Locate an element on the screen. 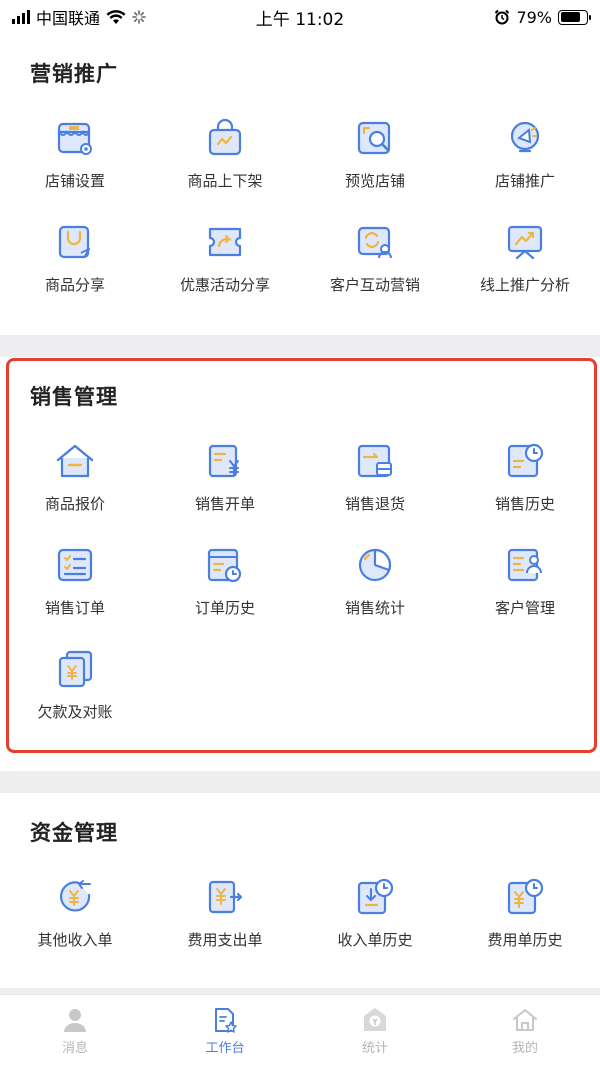  debt-reconcile-icon is located at coordinates (75, 669).